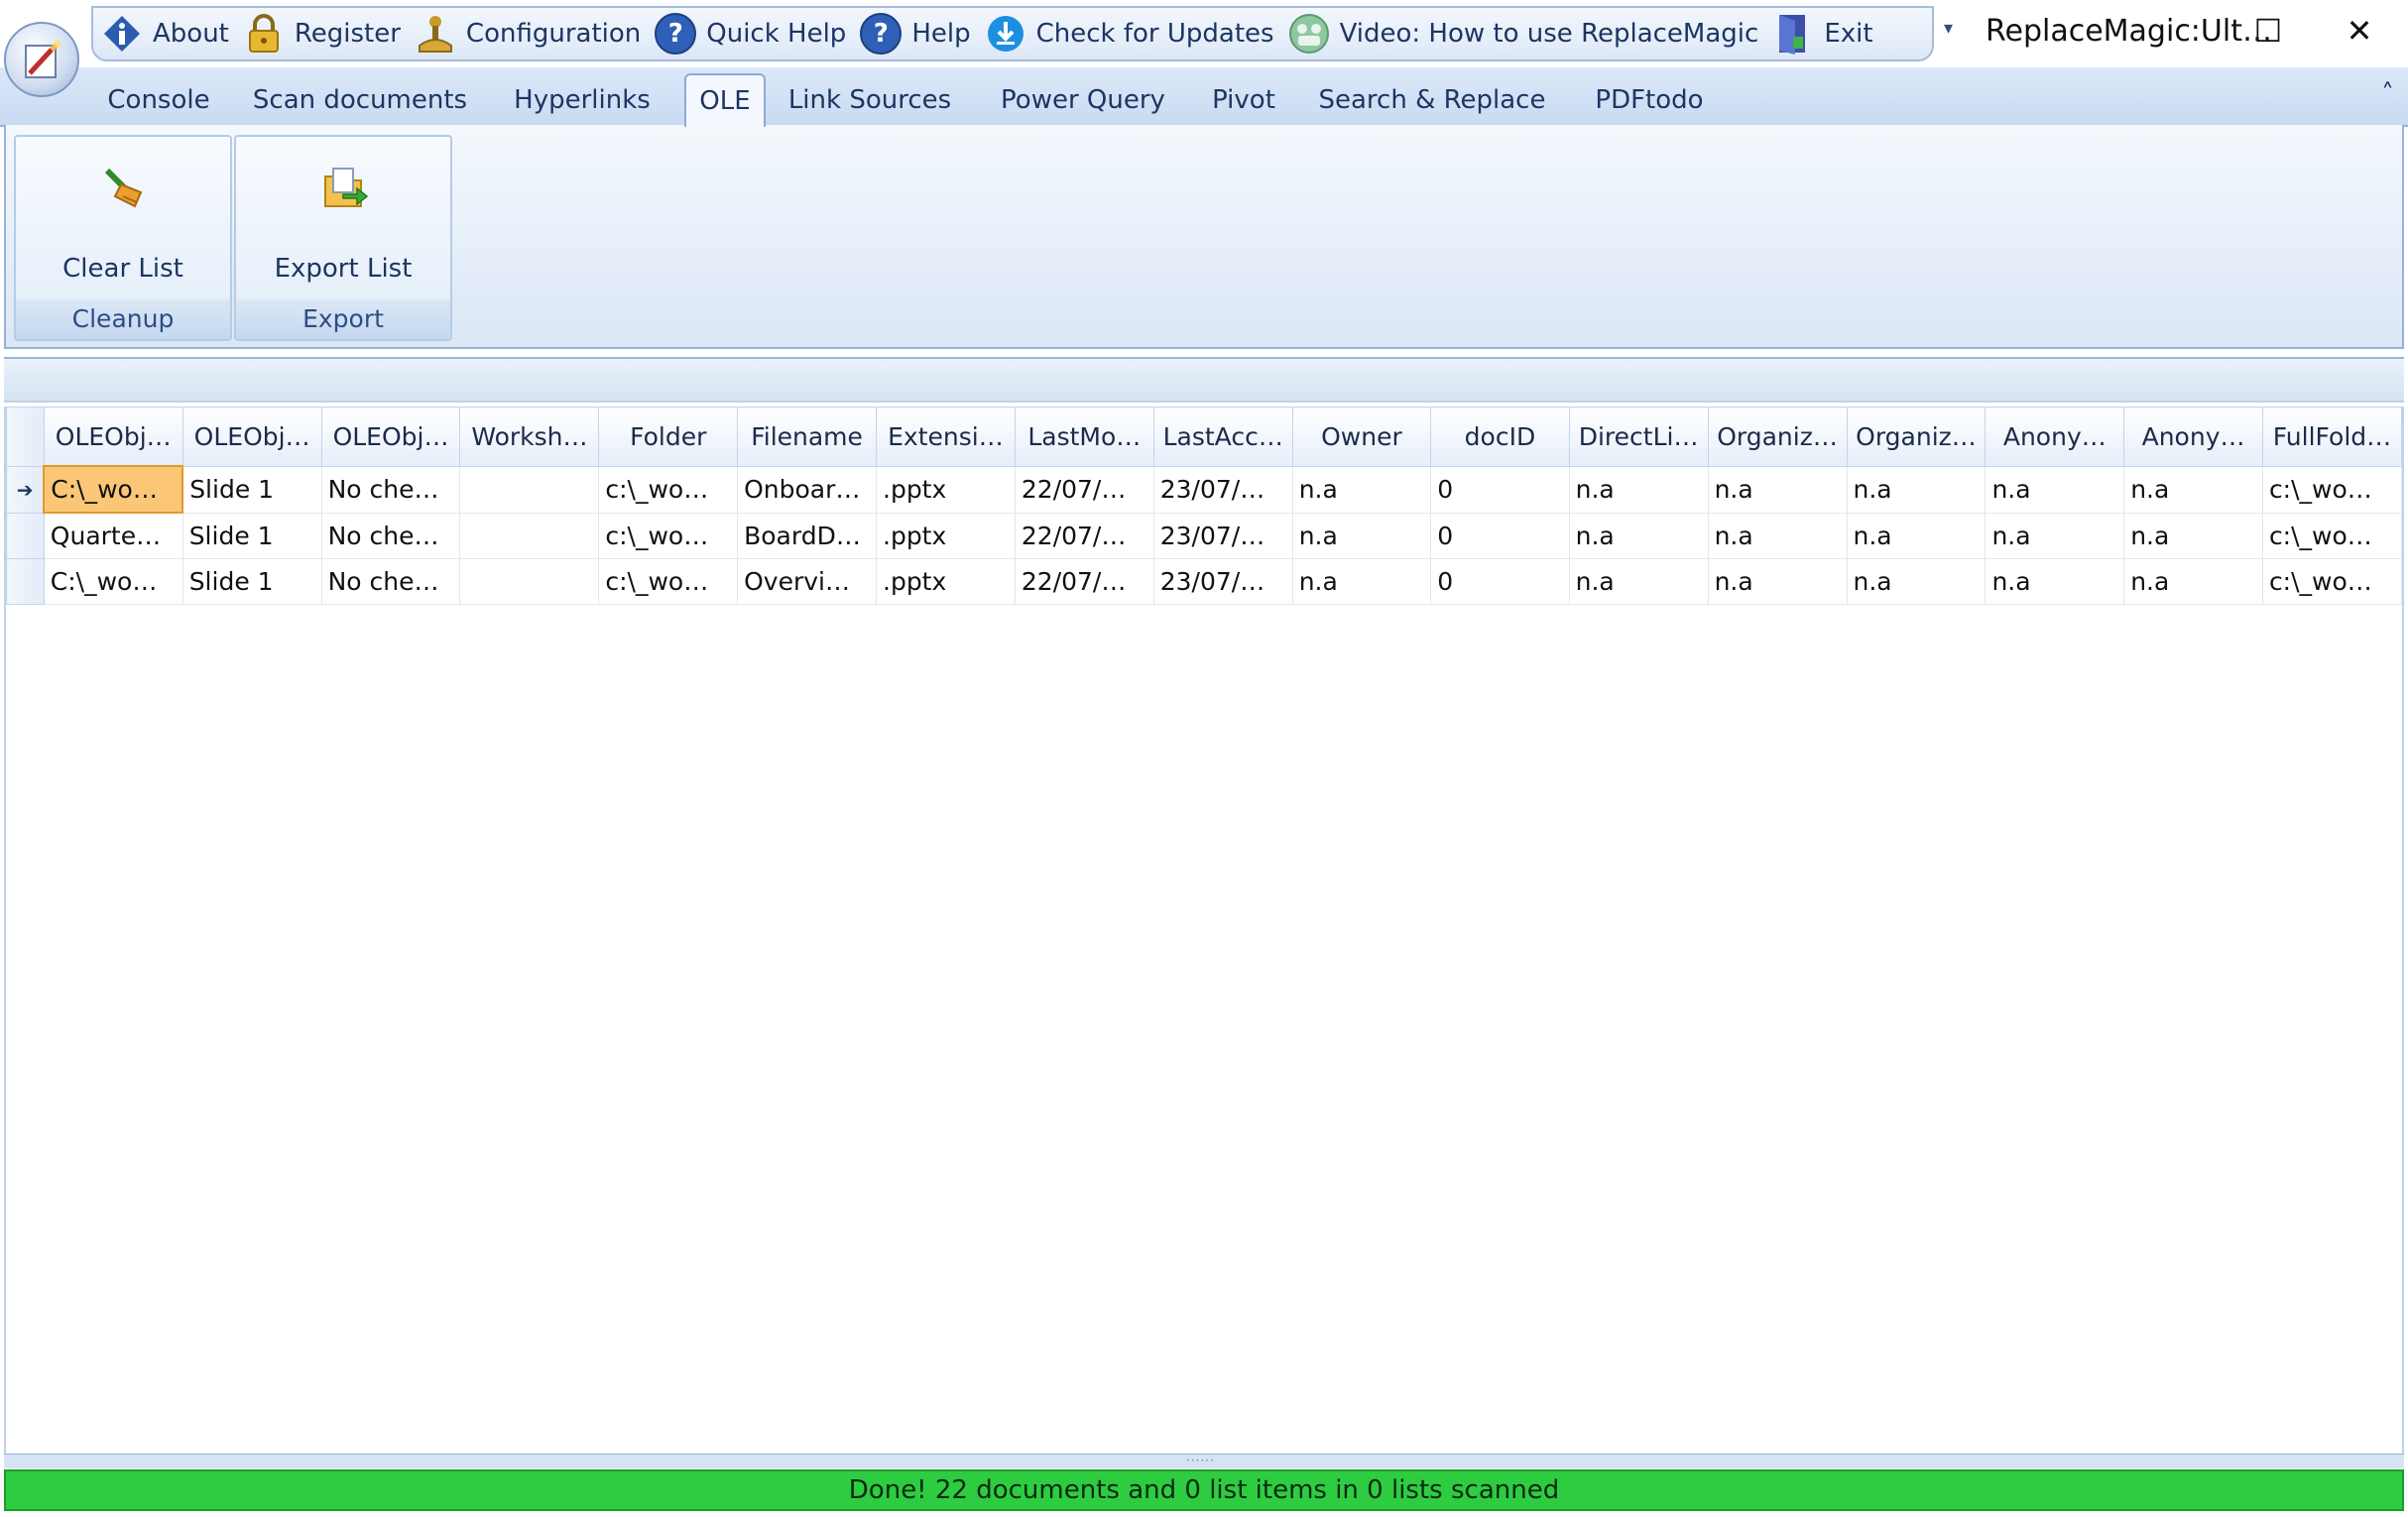 The height and width of the screenshot is (1517, 2408). Describe the element at coordinates (360, 100) in the screenshot. I see `tab-scan-documents: Scan documents` at that location.